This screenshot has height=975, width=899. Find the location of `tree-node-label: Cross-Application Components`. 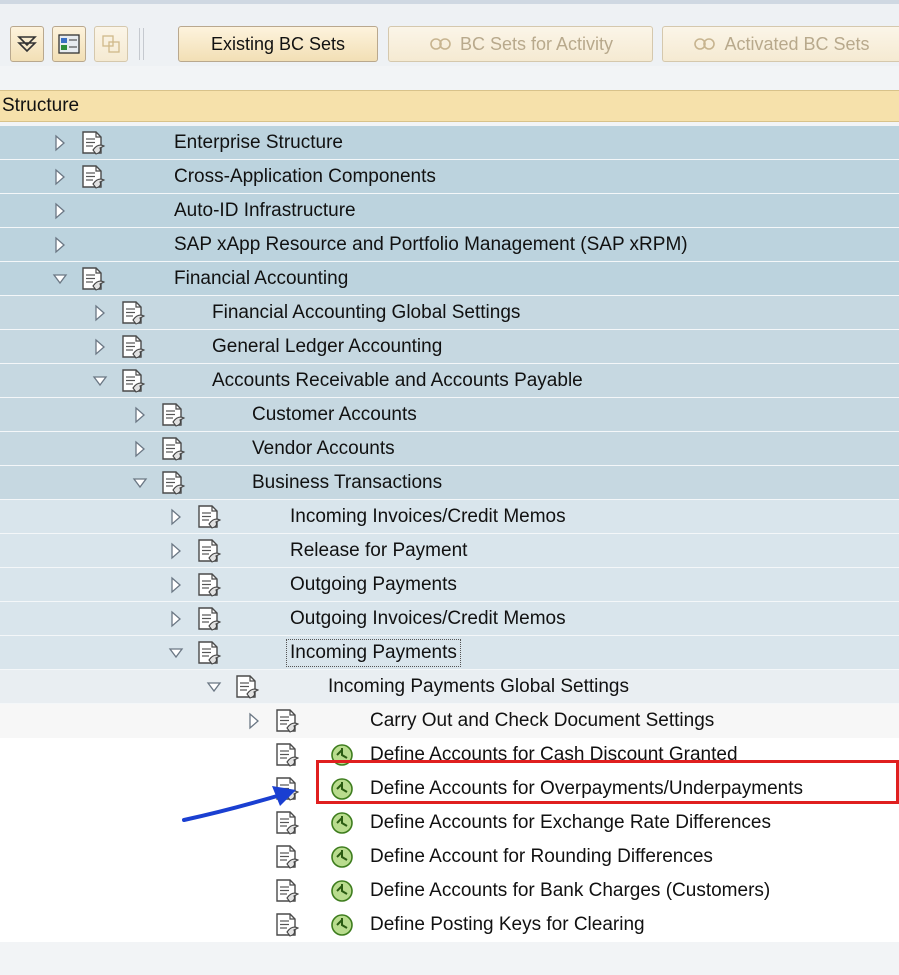

tree-node-label: Cross-Application Components is located at coordinates (305, 176).